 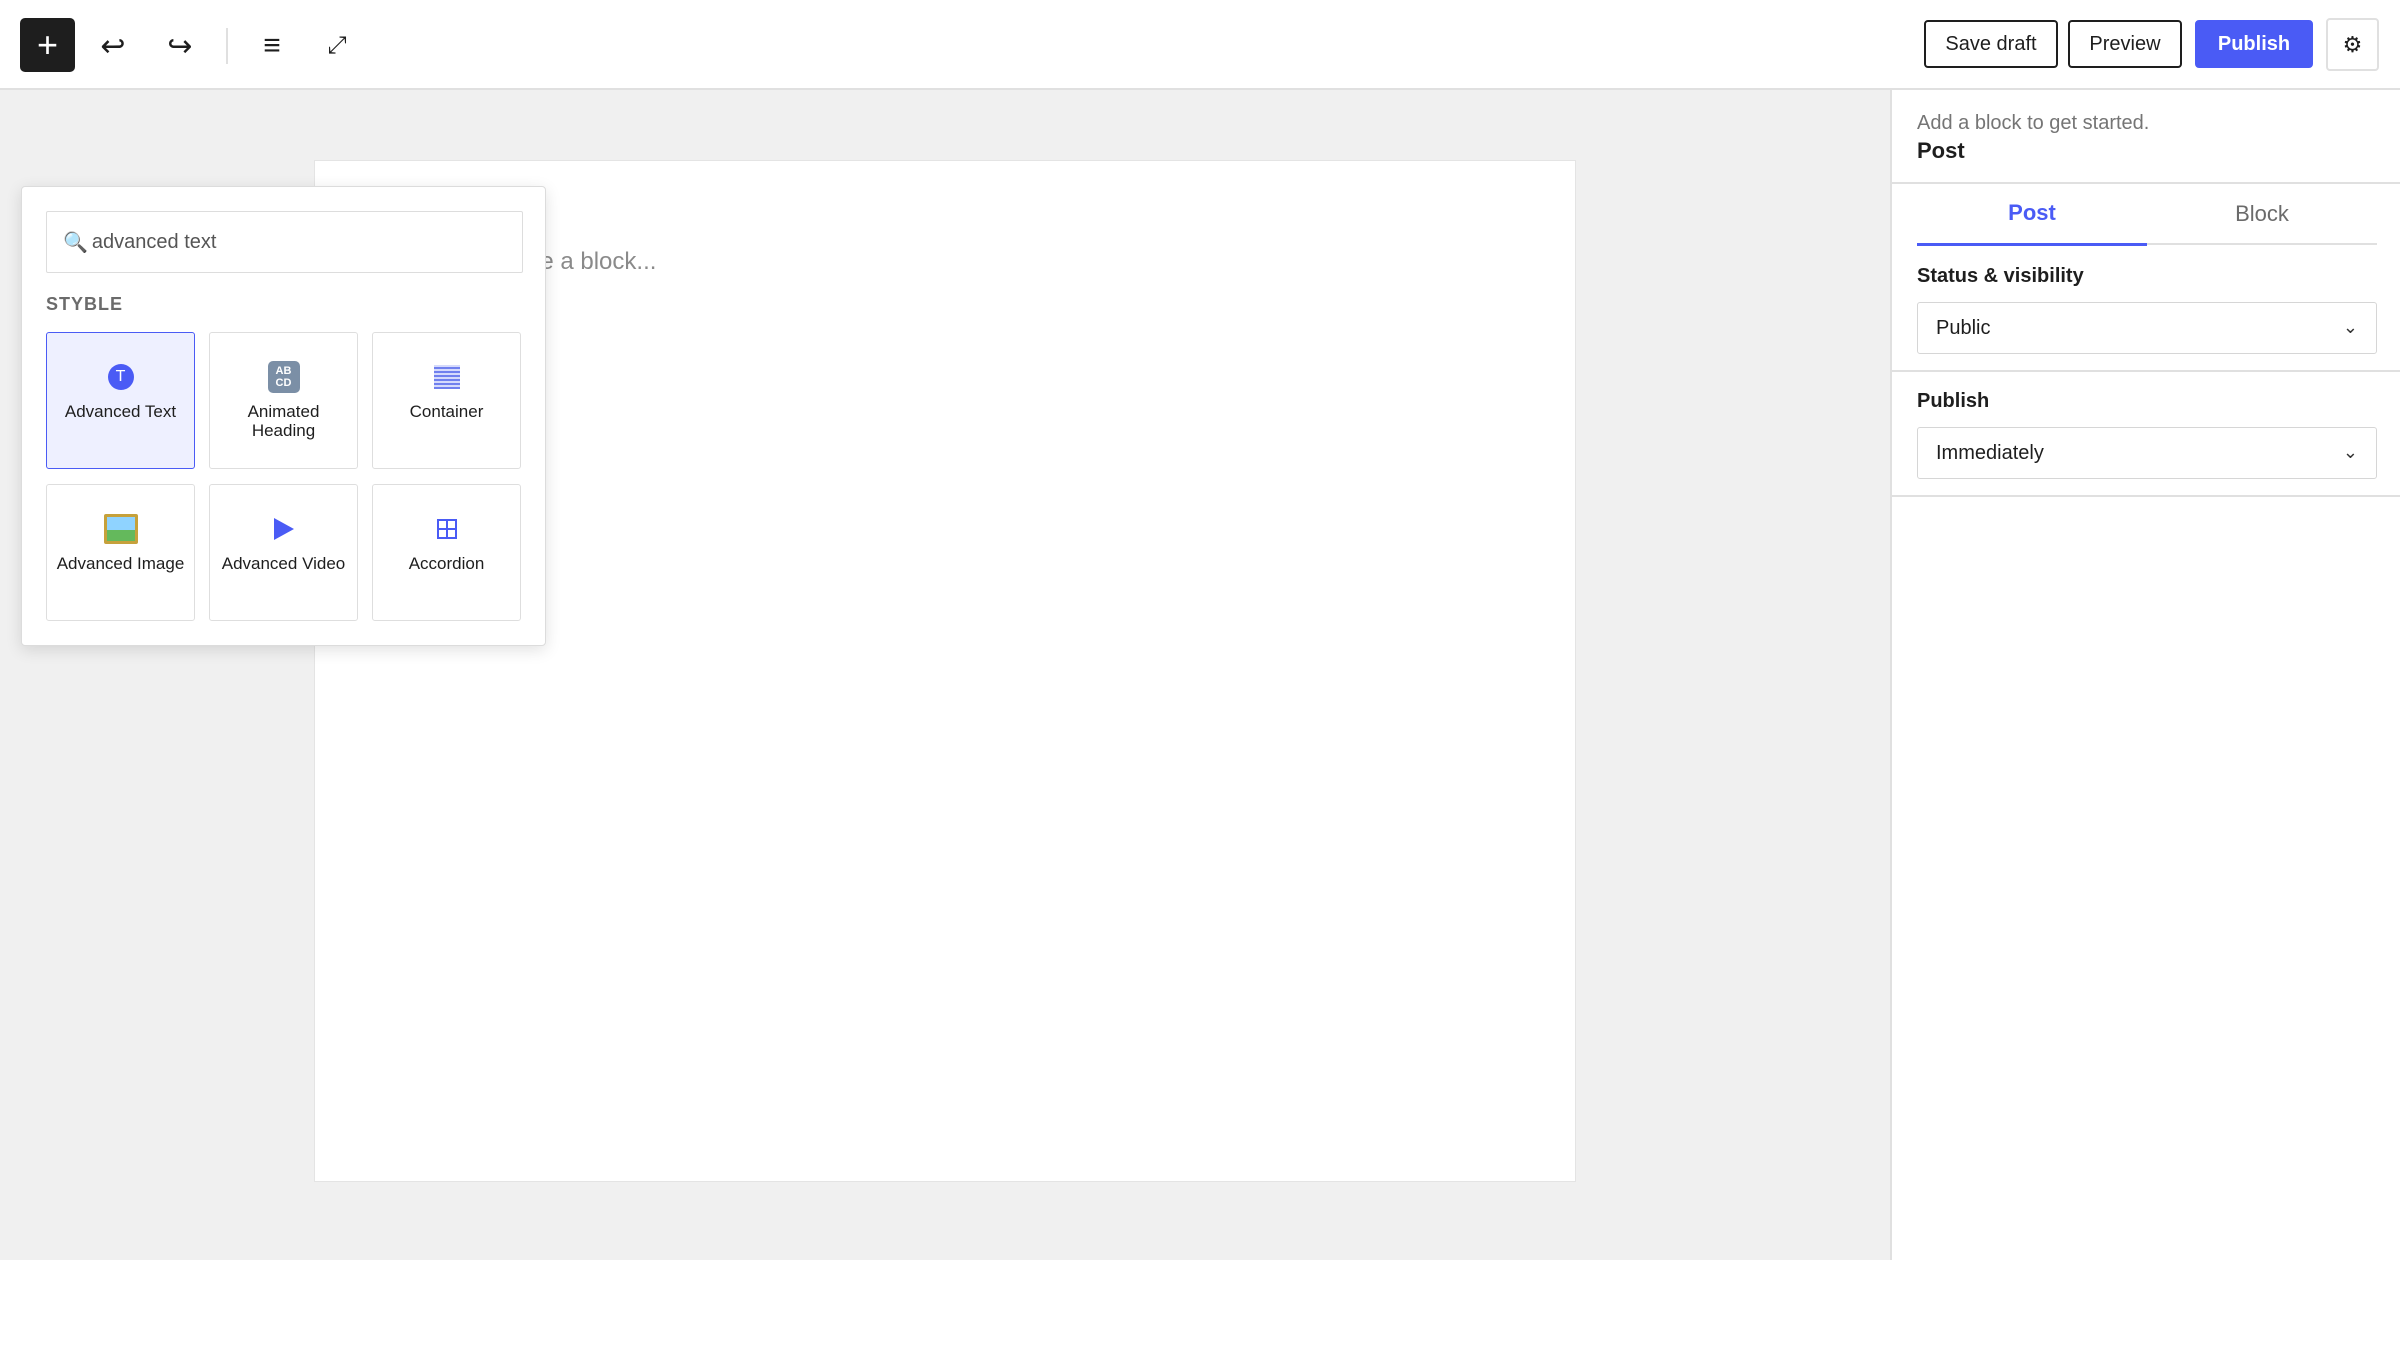 I want to click on list-view-button: ≡, so click(x=272, y=46).